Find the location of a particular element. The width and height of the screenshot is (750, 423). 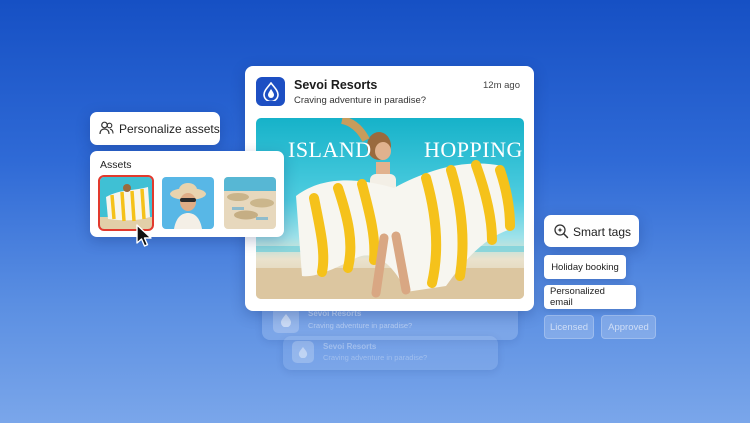

tag-approved: Approved is located at coordinates (628, 327).